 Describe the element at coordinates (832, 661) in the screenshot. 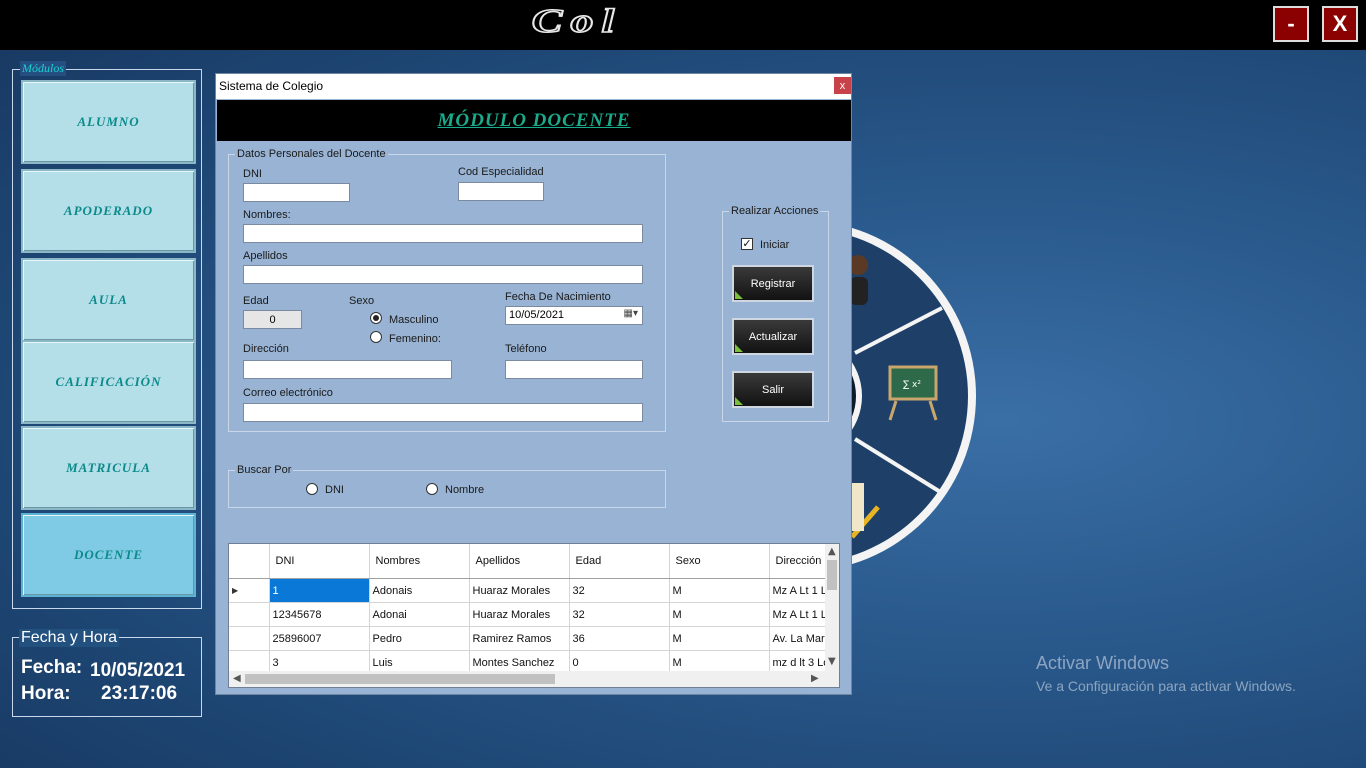

I see `scroll-down-icon: ▼` at that location.